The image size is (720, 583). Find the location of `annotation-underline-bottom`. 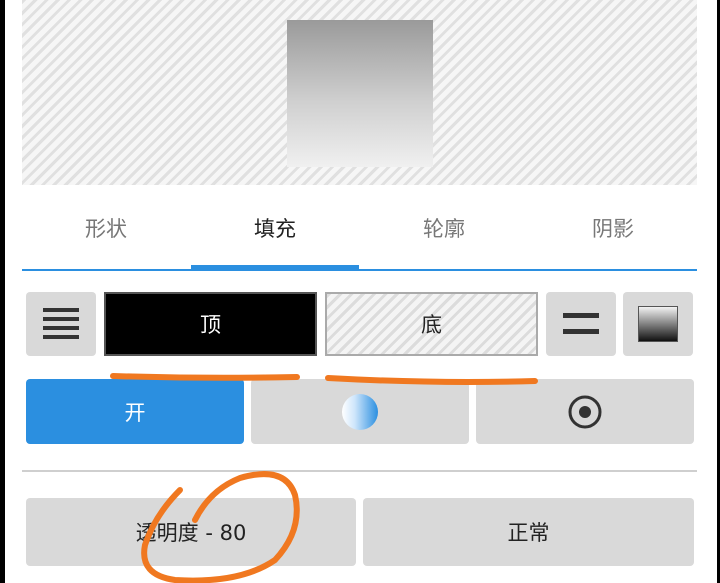

annotation-underline-bottom is located at coordinates (431, 380).